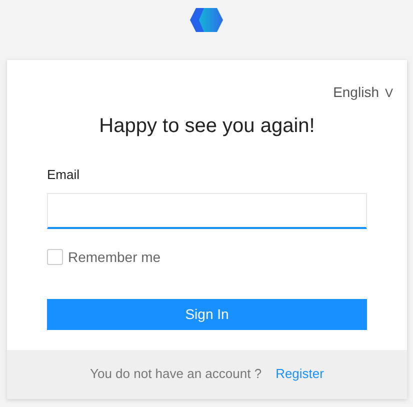  I want to click on checkbox, so click(55, 257).